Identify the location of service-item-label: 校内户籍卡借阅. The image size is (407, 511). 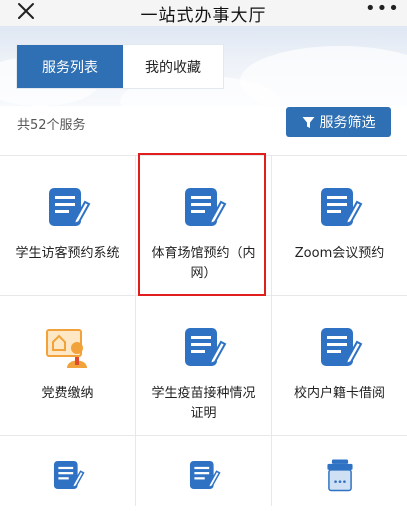
(339, 393).